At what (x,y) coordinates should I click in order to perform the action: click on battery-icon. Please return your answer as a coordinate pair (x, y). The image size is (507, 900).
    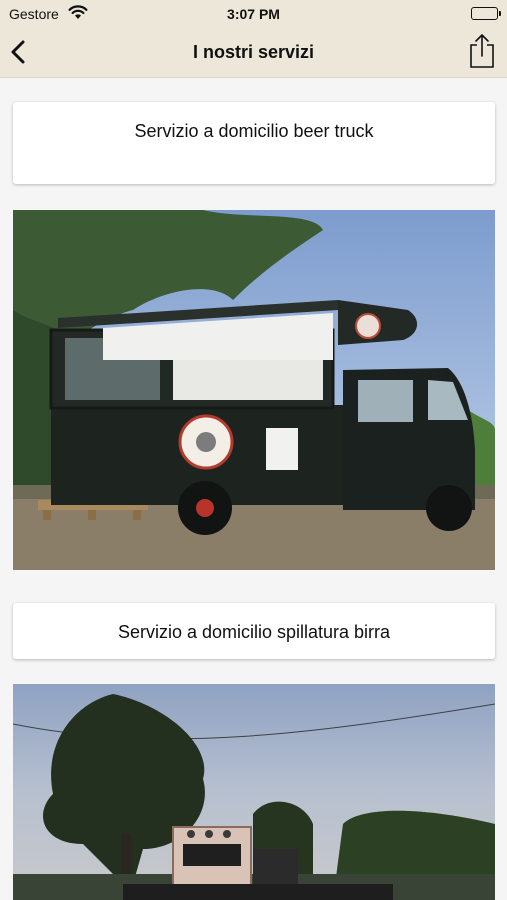
    Looking at the image, I should click on (486, 13).